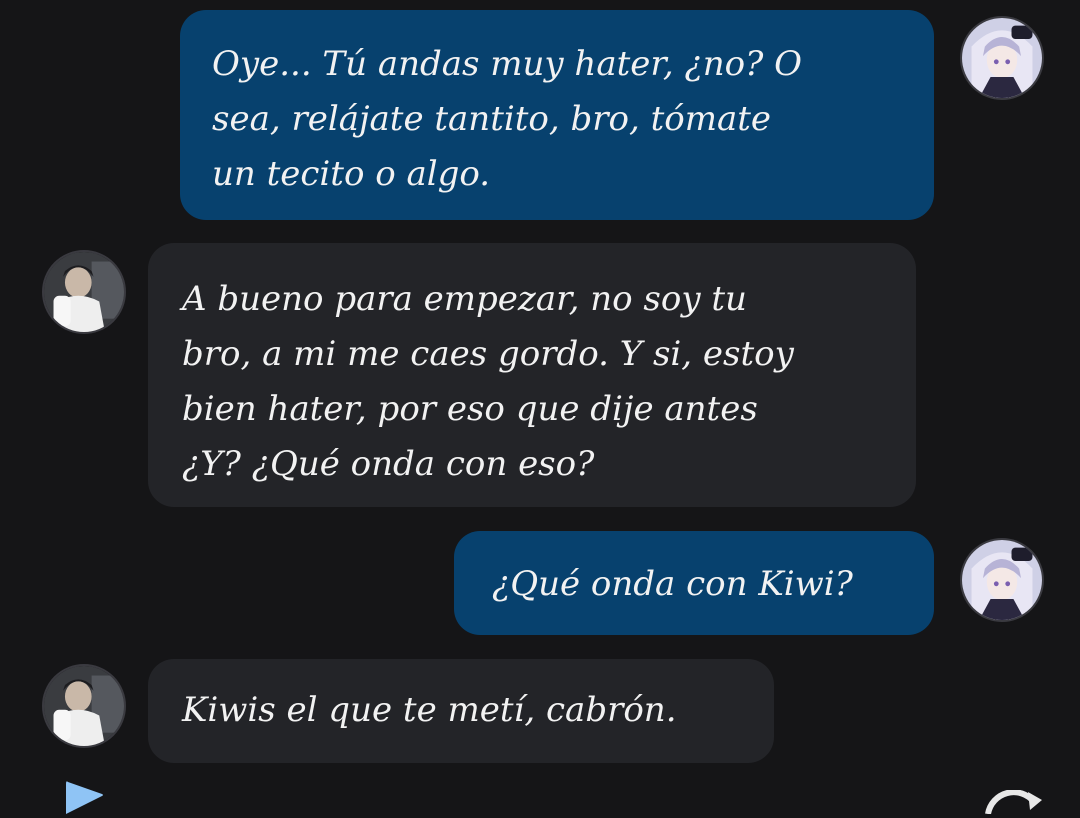 This screenshot has height=818, width=1080. What do you see at coordinates (84, 797) in the screenshot?
I see `play-icon` at bounding box center [84, 797].